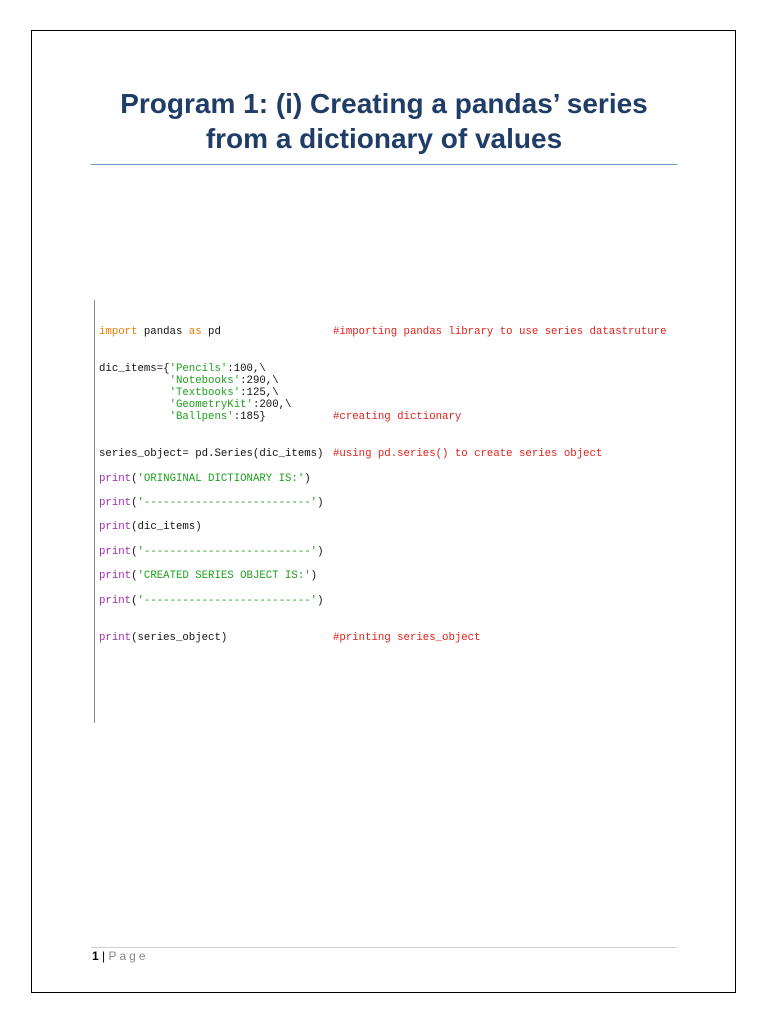  I want to click on code-line: print(dic_items), so click(150, 527).